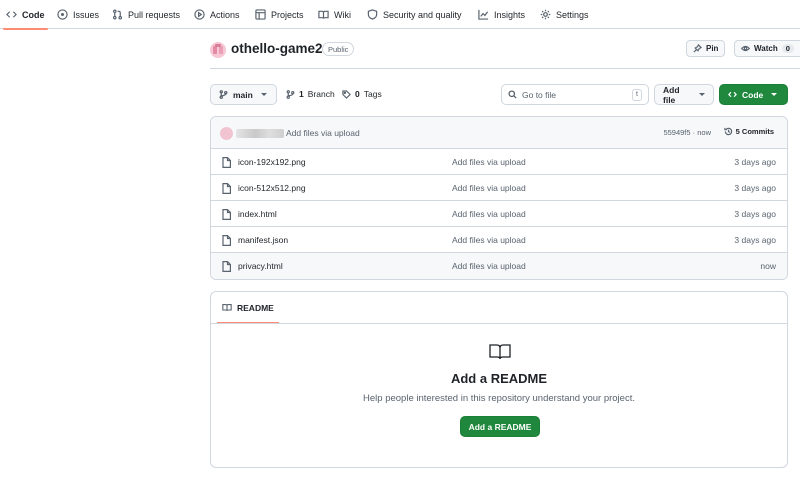 The image size is (800, 484). I want to click on branch-name: main, so click(243, 94).